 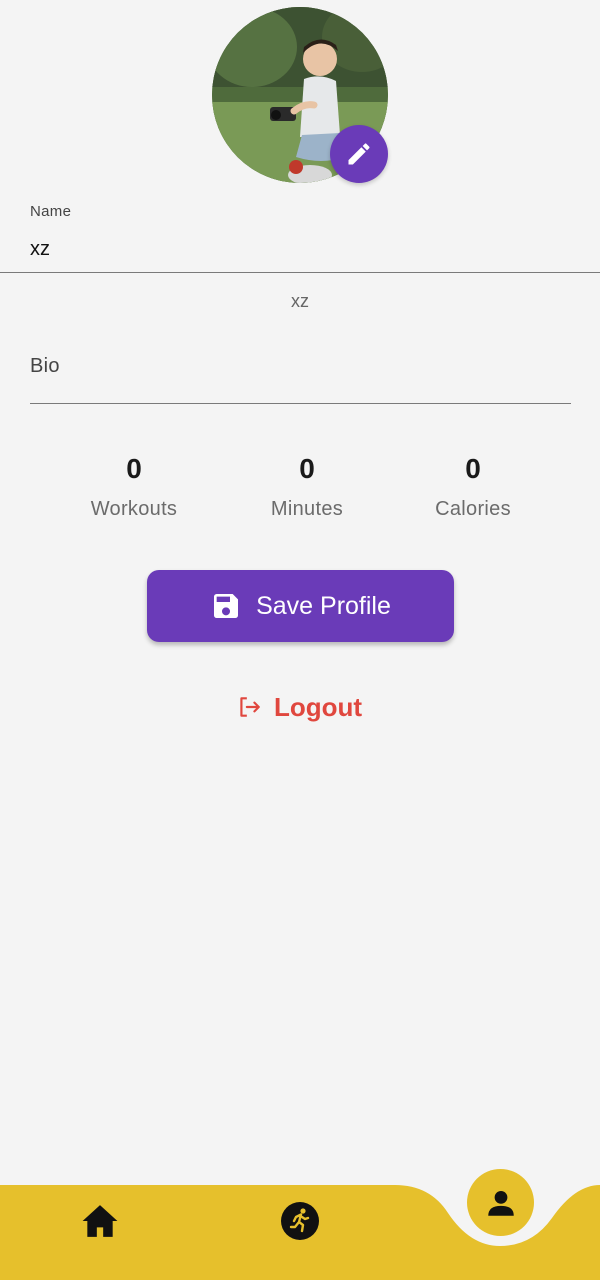 I want to click on save-profile-button: Save Profile, so click(x=300, y=606).